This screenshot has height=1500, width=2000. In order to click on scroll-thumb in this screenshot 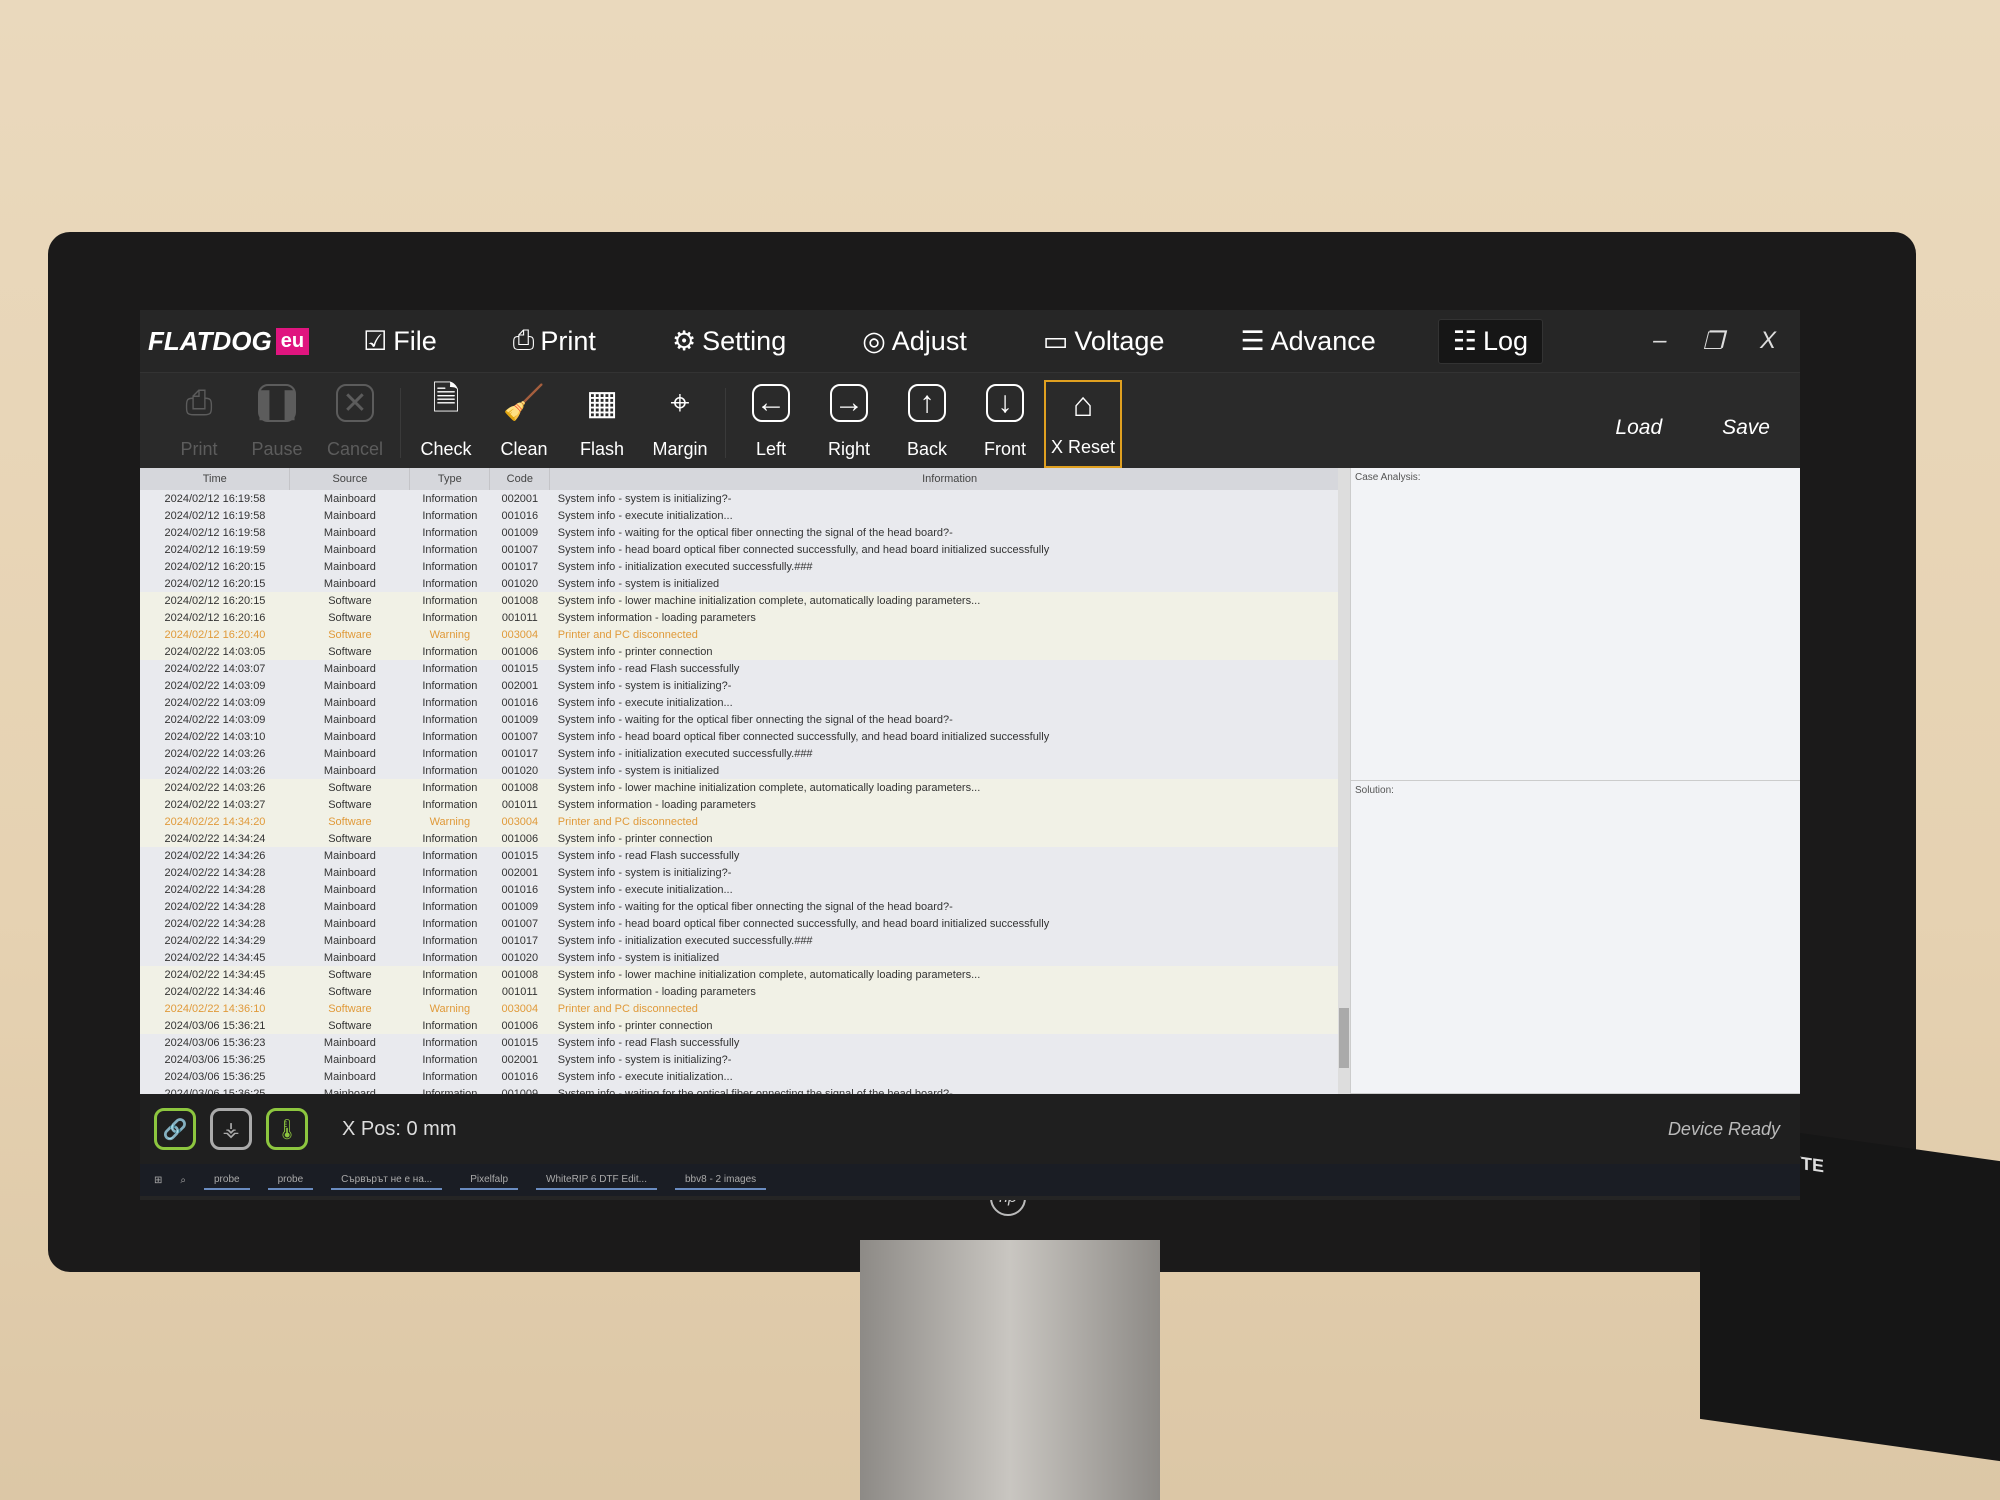, I will do `click(1344, 1038)`.